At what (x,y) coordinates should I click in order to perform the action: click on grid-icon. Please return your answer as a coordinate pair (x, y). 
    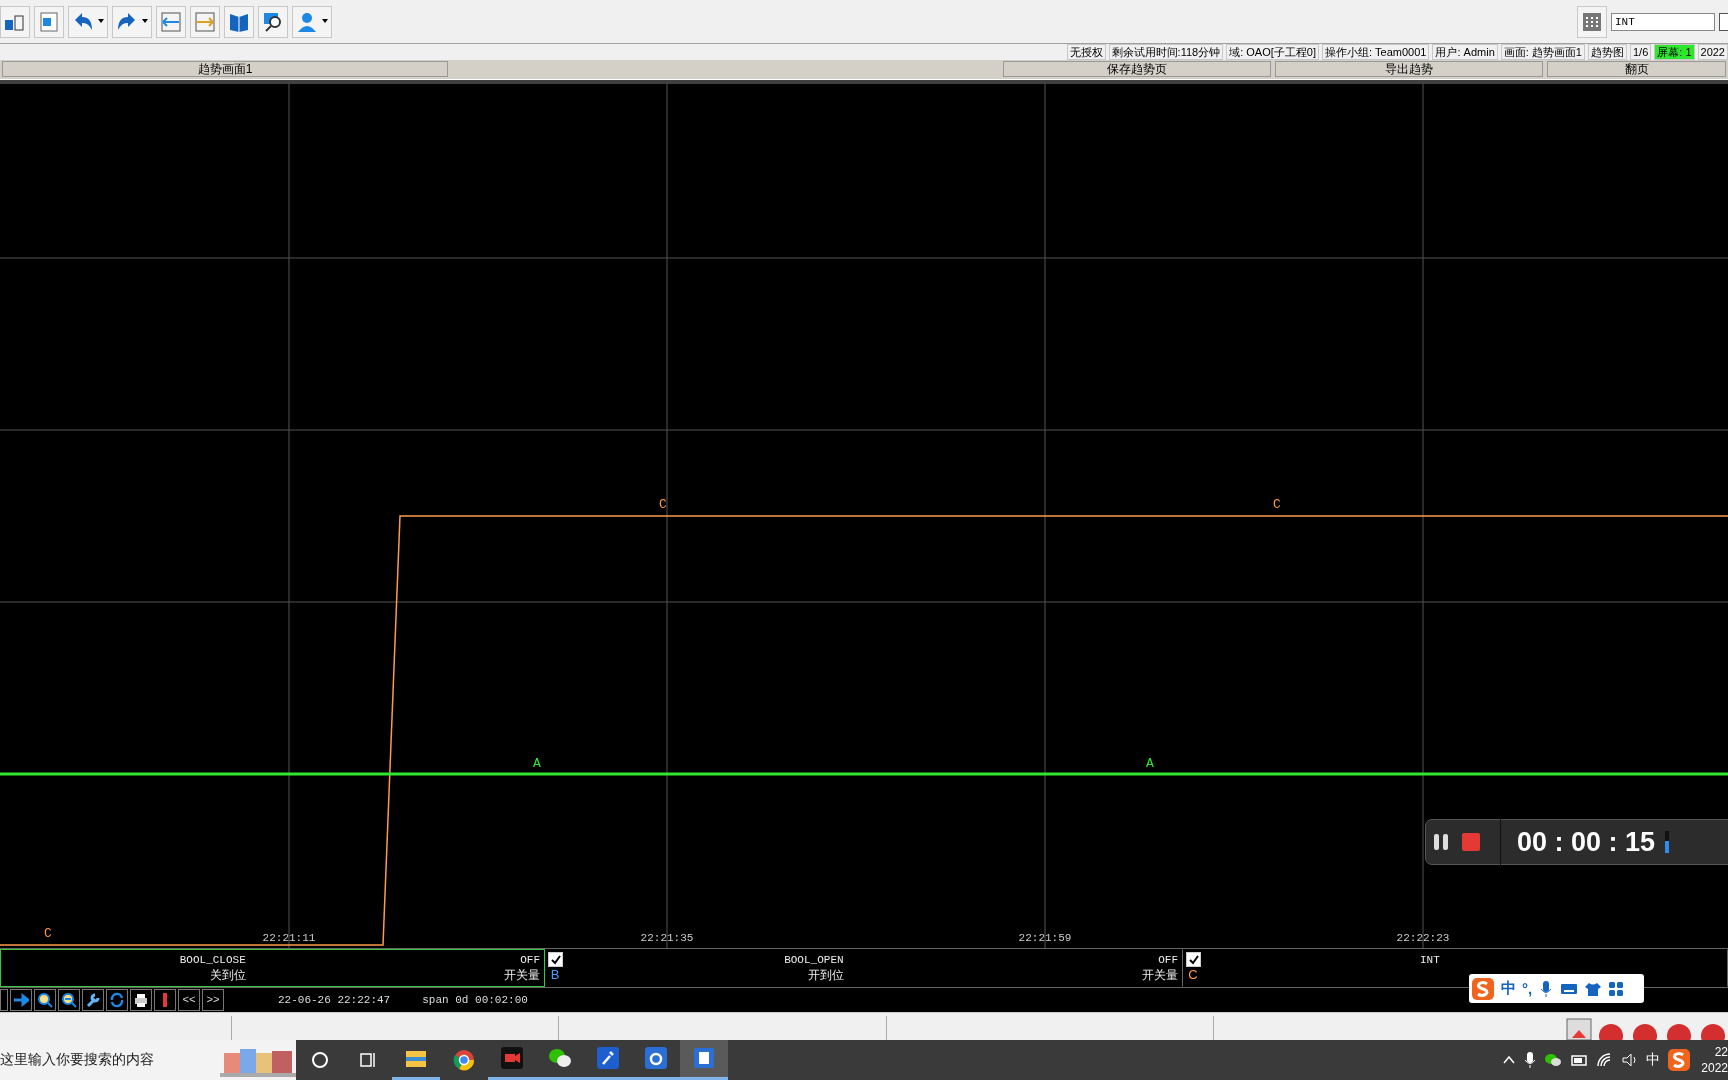
    Looking at the image, I should click on (1616, 988).